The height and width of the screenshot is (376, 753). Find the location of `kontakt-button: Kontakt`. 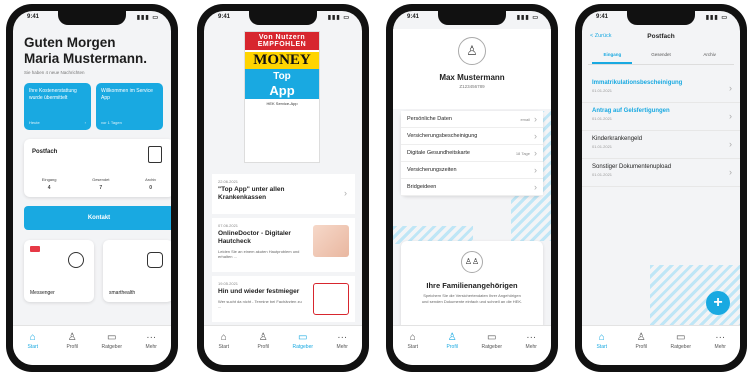

kontakt-button: Kontakt is located at coordinates (97, 218).